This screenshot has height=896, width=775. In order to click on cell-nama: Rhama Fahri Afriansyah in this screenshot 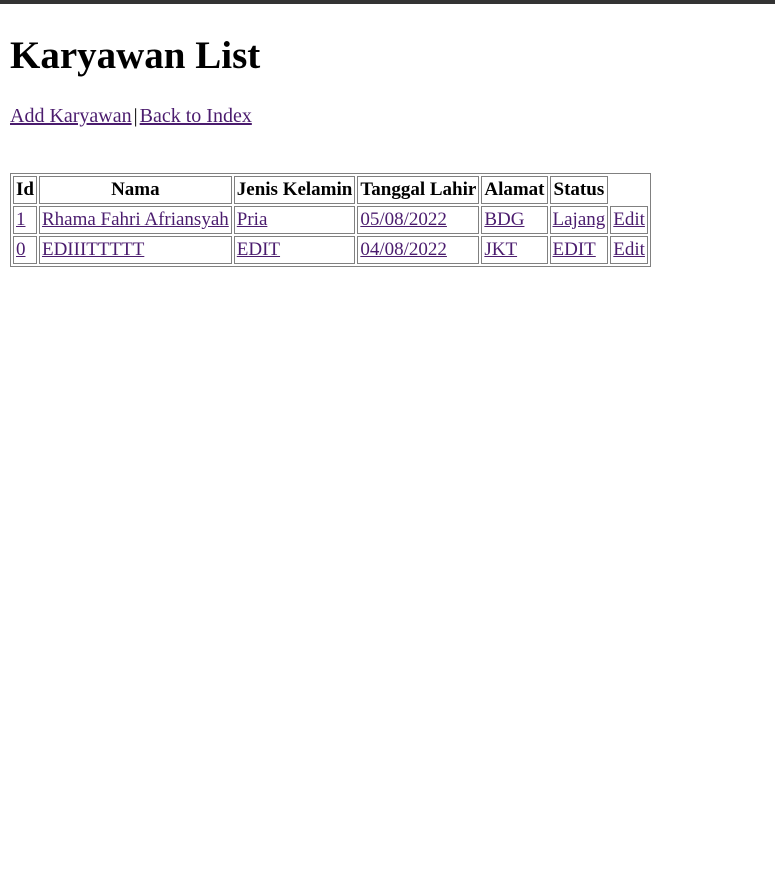, I will do `click(135, 220)`.